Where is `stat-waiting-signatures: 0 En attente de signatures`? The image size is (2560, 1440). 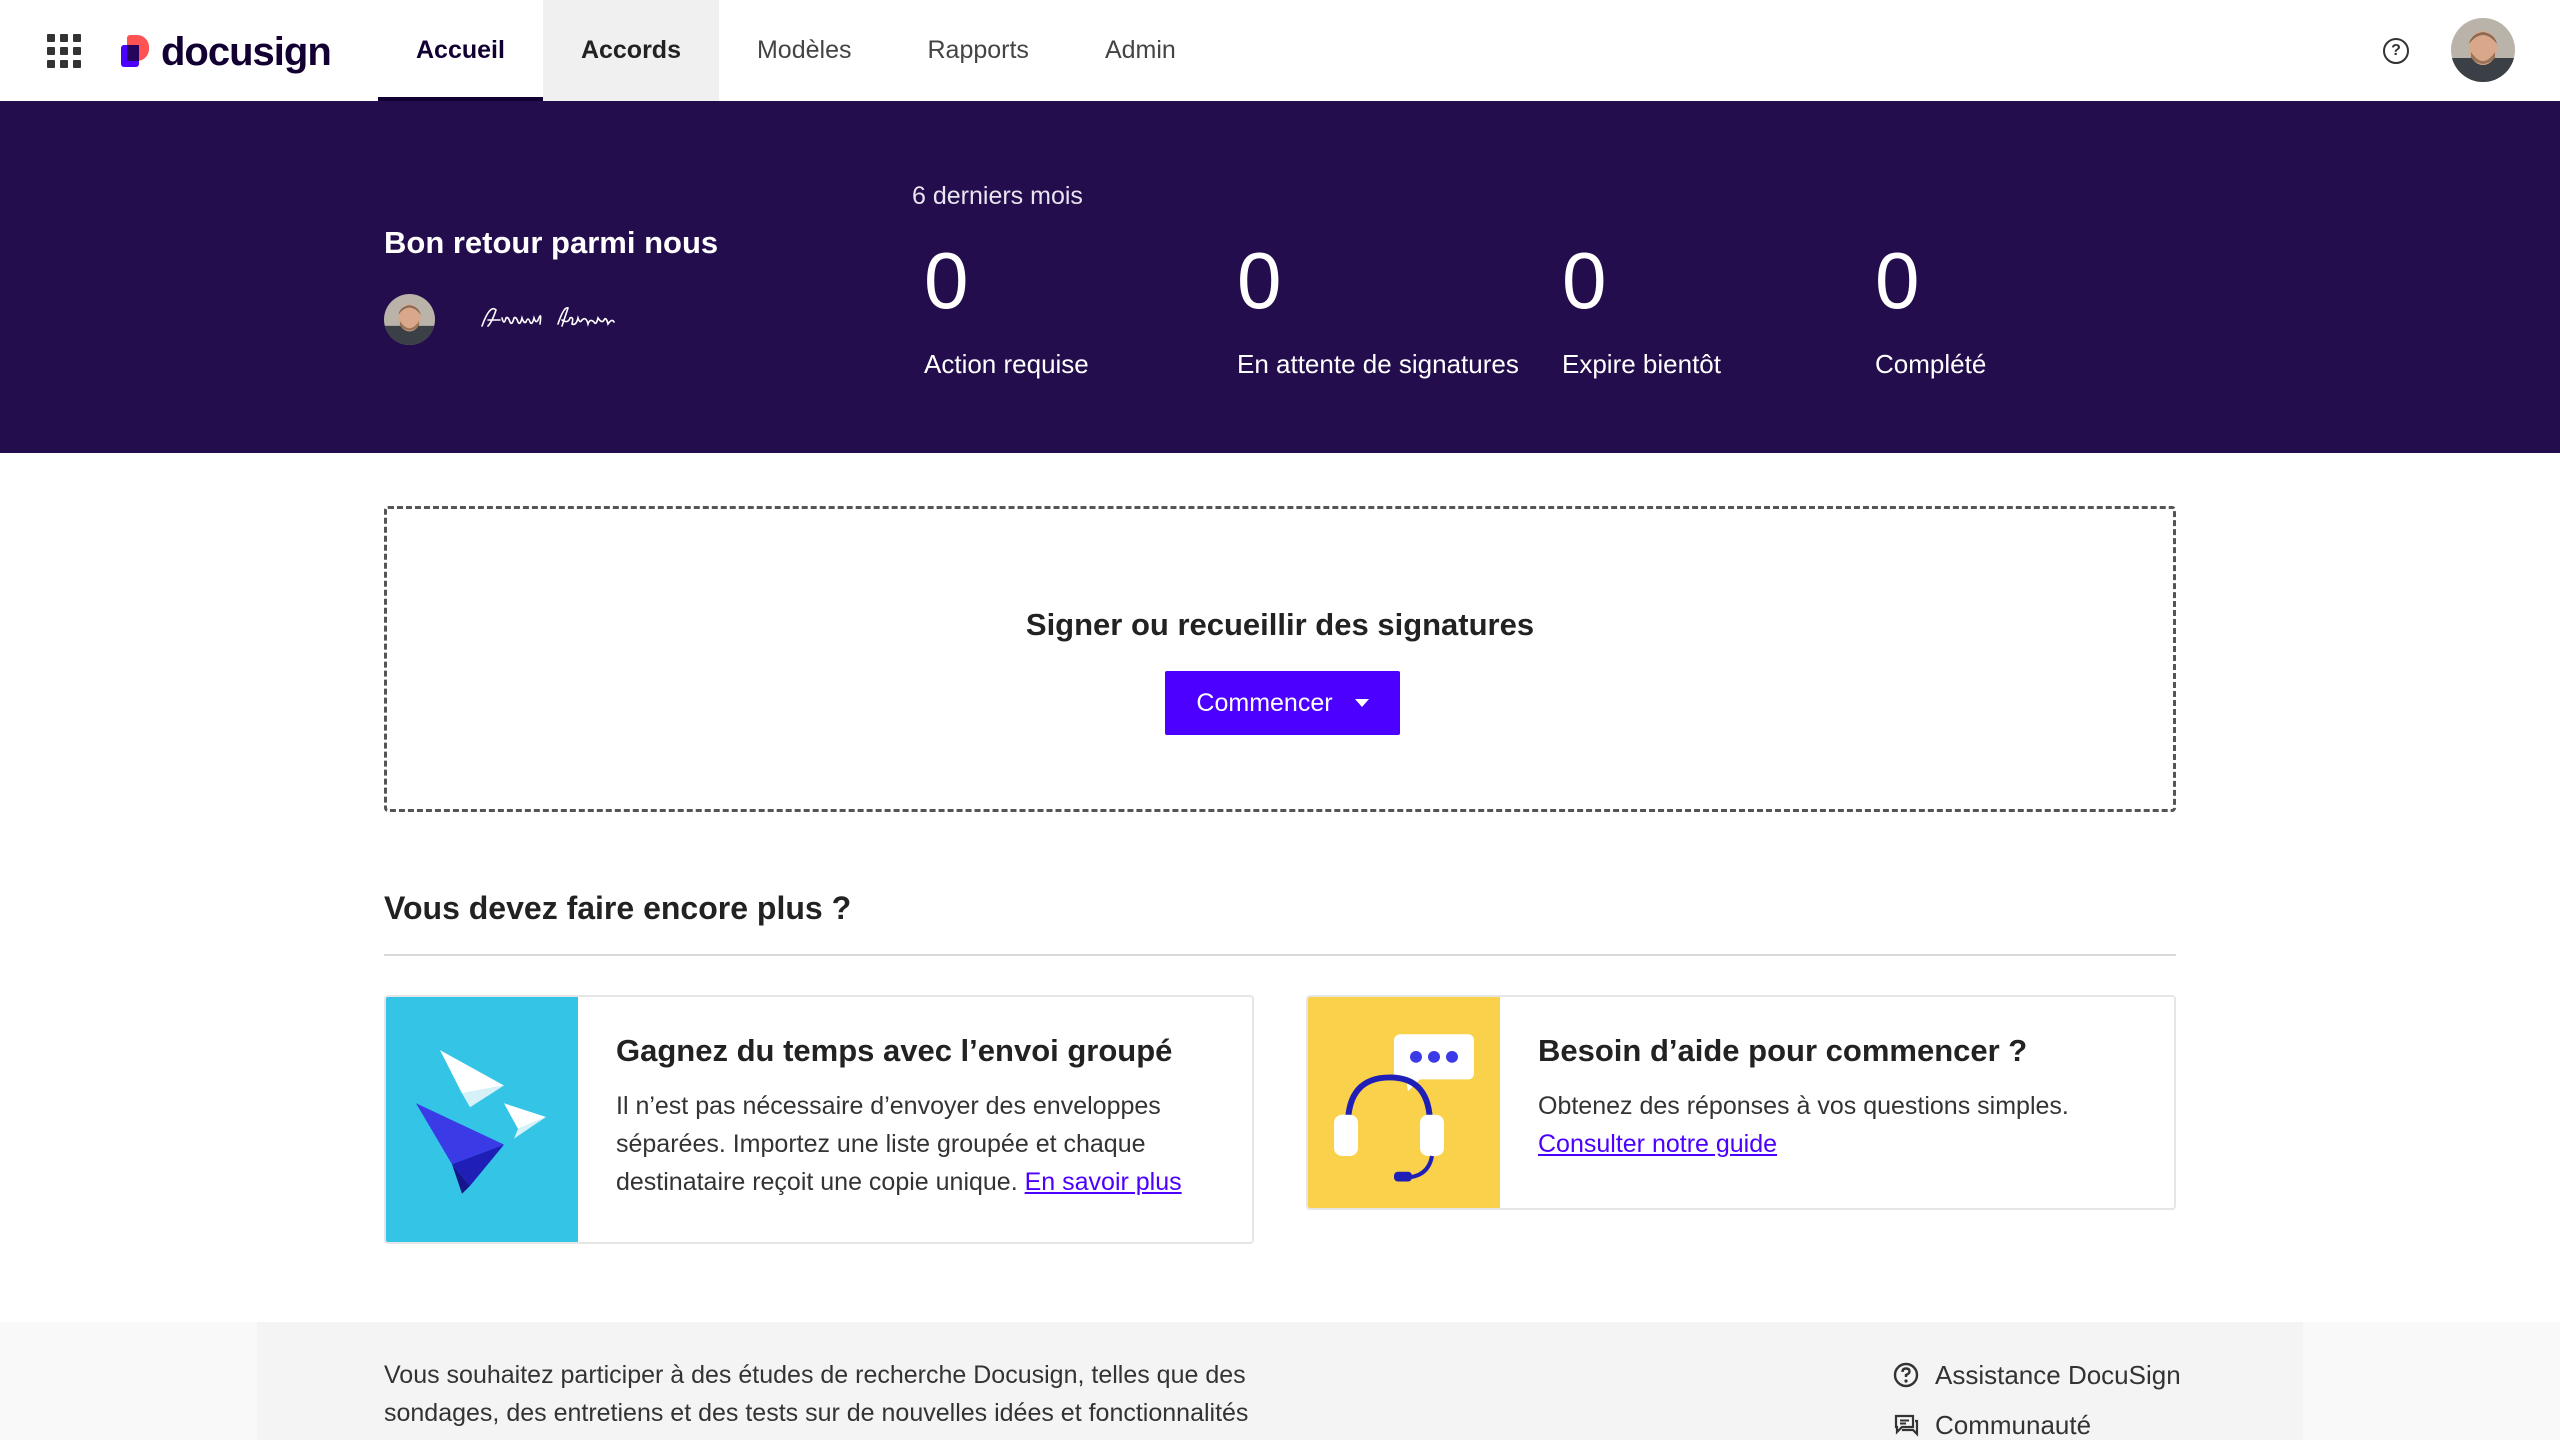 stat-waiting-signatures: 0 En attente de signatures is located at coordinates (1378, 310).